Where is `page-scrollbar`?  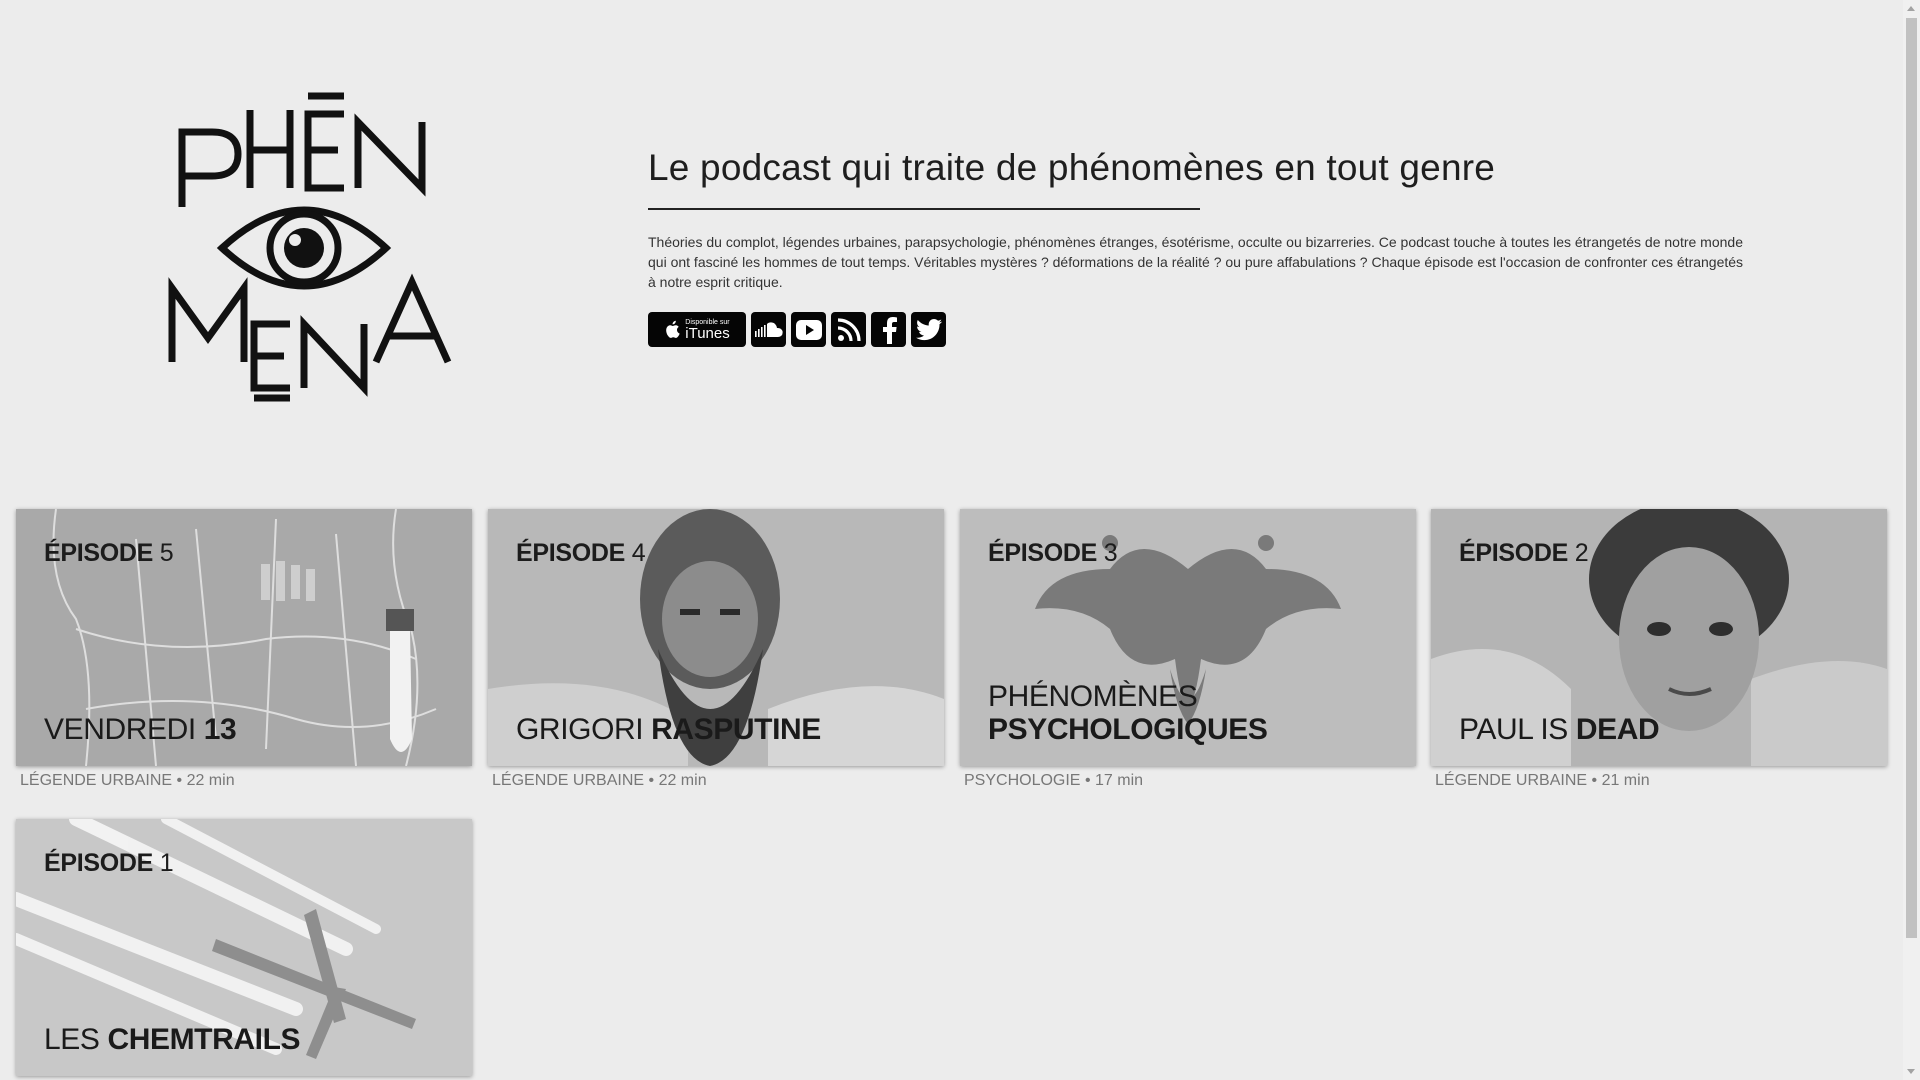
page-scrollbar is located at coordinates (1911, 540).